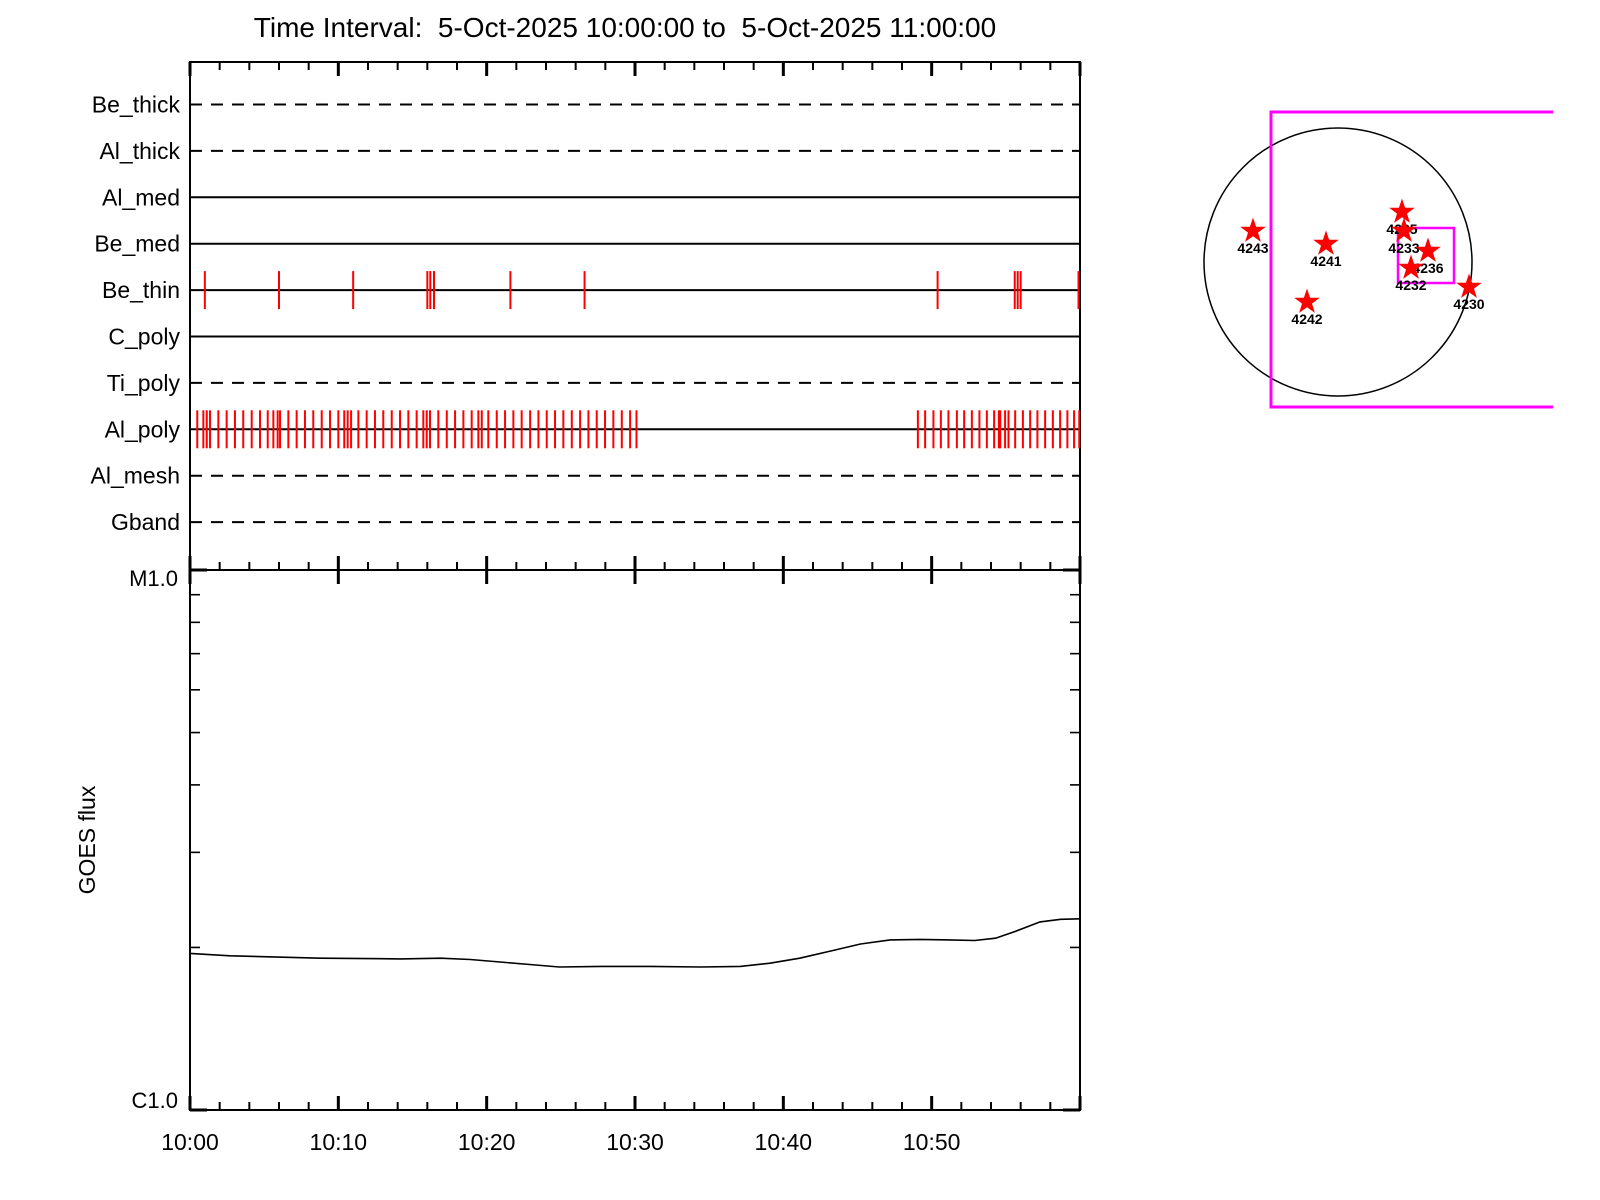 This screenshot has width=1600, height=1200. What do you see at coordinates (635, 943) in the screenshot?
I see `goes-flux-curve` at bounding box center [635, 943].